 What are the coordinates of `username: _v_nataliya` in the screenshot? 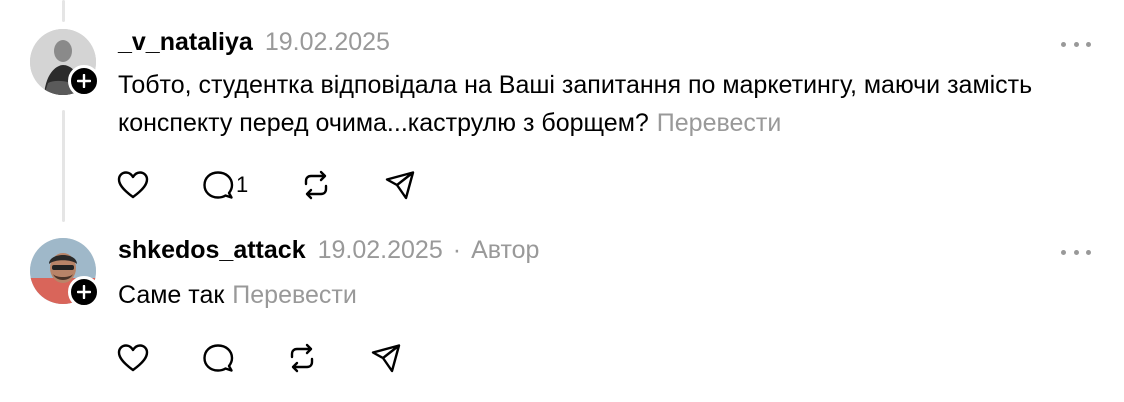 It's located at (185, 42).